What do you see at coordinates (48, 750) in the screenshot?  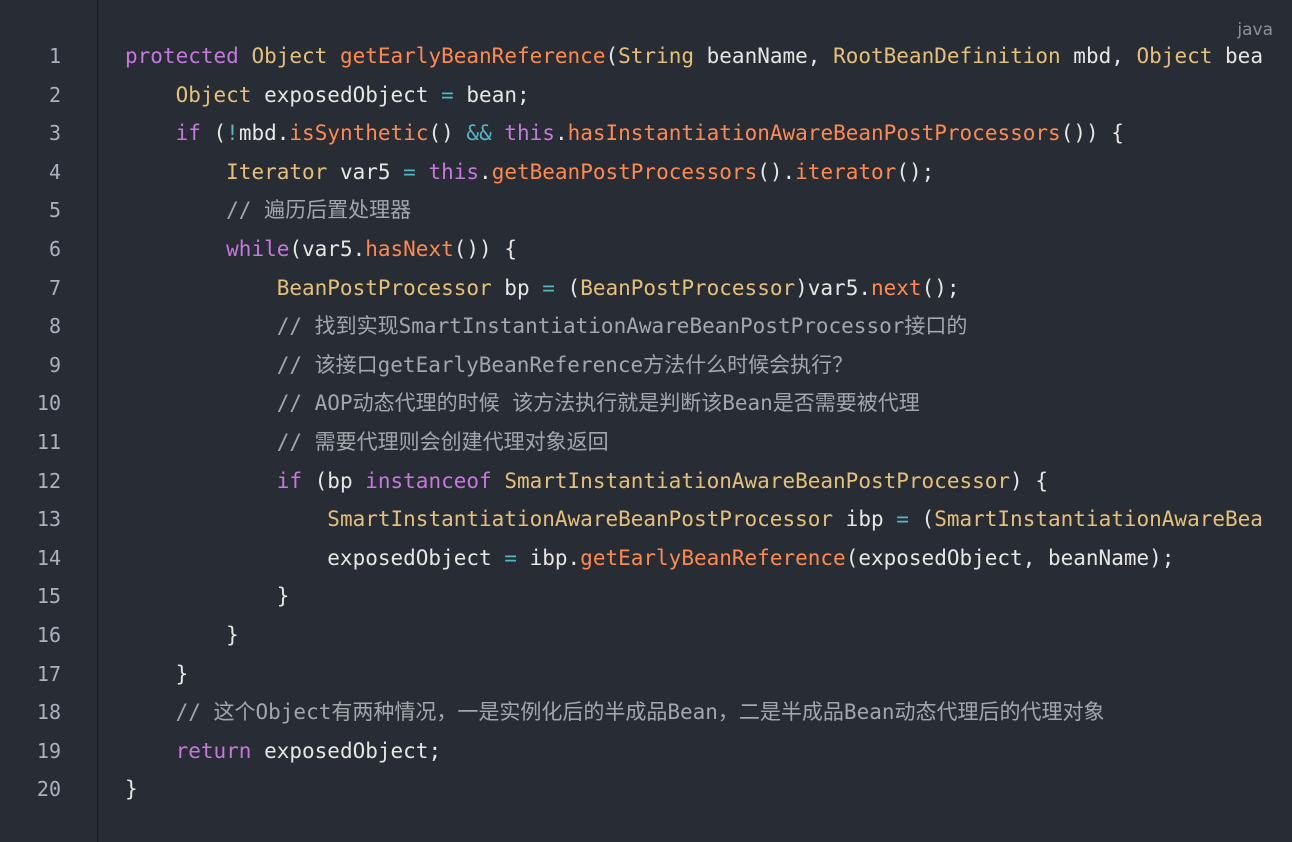 I see `line-number: 19` at bounding box center [48, 750].